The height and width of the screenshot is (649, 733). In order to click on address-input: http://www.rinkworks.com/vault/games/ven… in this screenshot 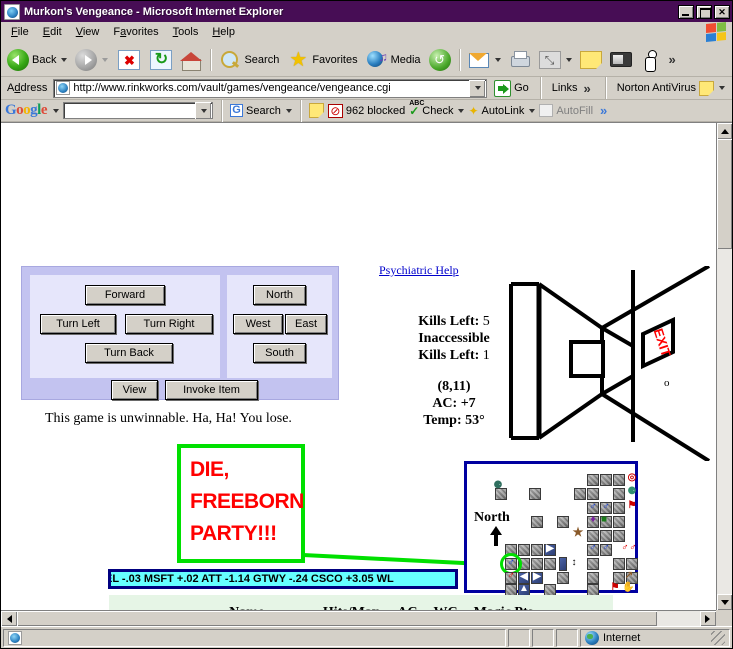, I will do `click(270, 88)`.